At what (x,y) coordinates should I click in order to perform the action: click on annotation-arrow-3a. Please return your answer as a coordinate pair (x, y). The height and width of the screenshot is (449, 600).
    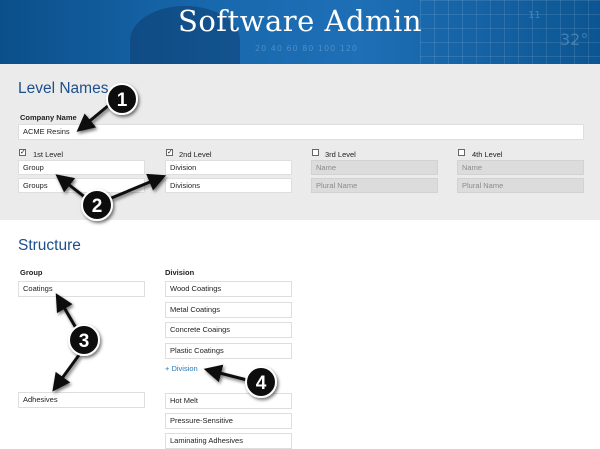
    Looking at the image, I should click on (66, 311).